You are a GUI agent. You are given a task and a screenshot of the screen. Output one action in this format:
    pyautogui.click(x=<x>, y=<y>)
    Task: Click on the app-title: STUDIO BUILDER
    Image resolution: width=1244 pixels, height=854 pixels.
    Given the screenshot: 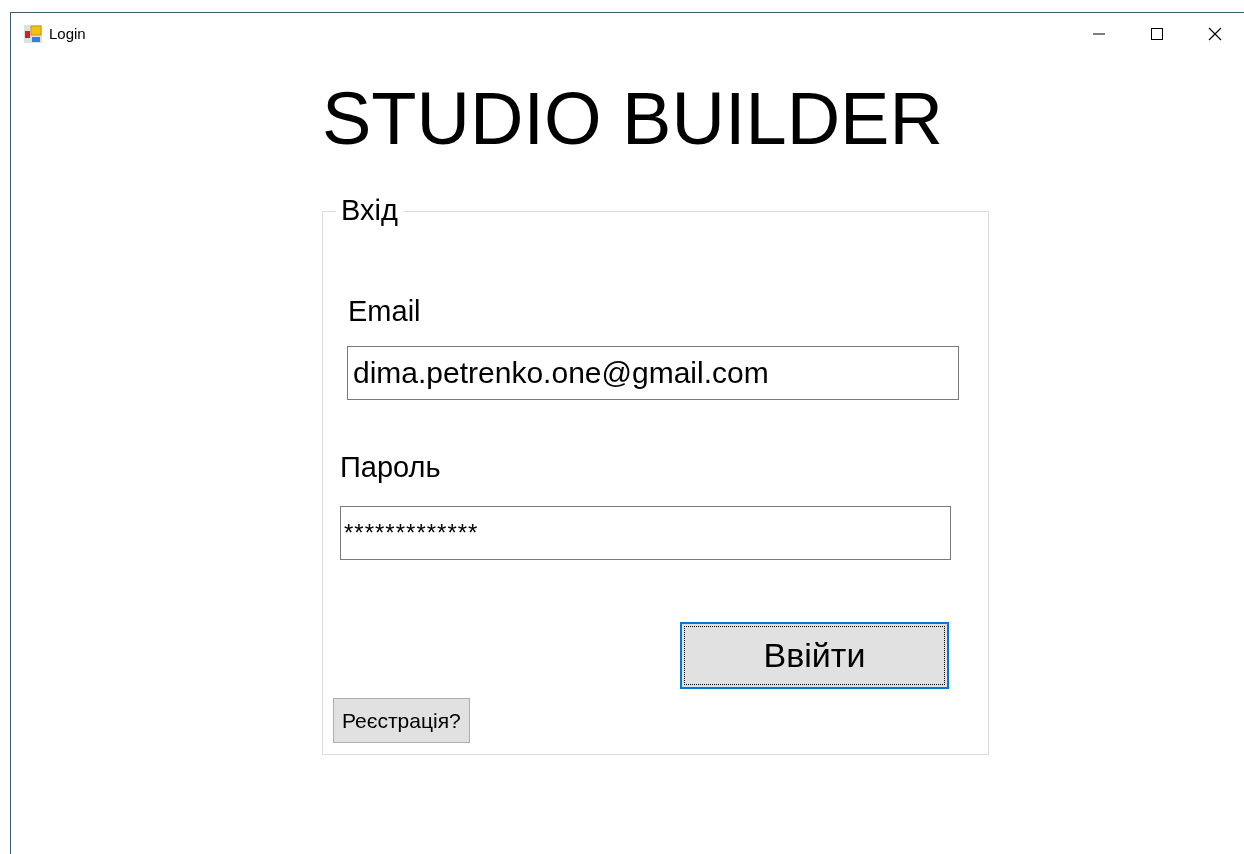 What is the action you would take?
    pyautogui.click(x=633, y=119)
    